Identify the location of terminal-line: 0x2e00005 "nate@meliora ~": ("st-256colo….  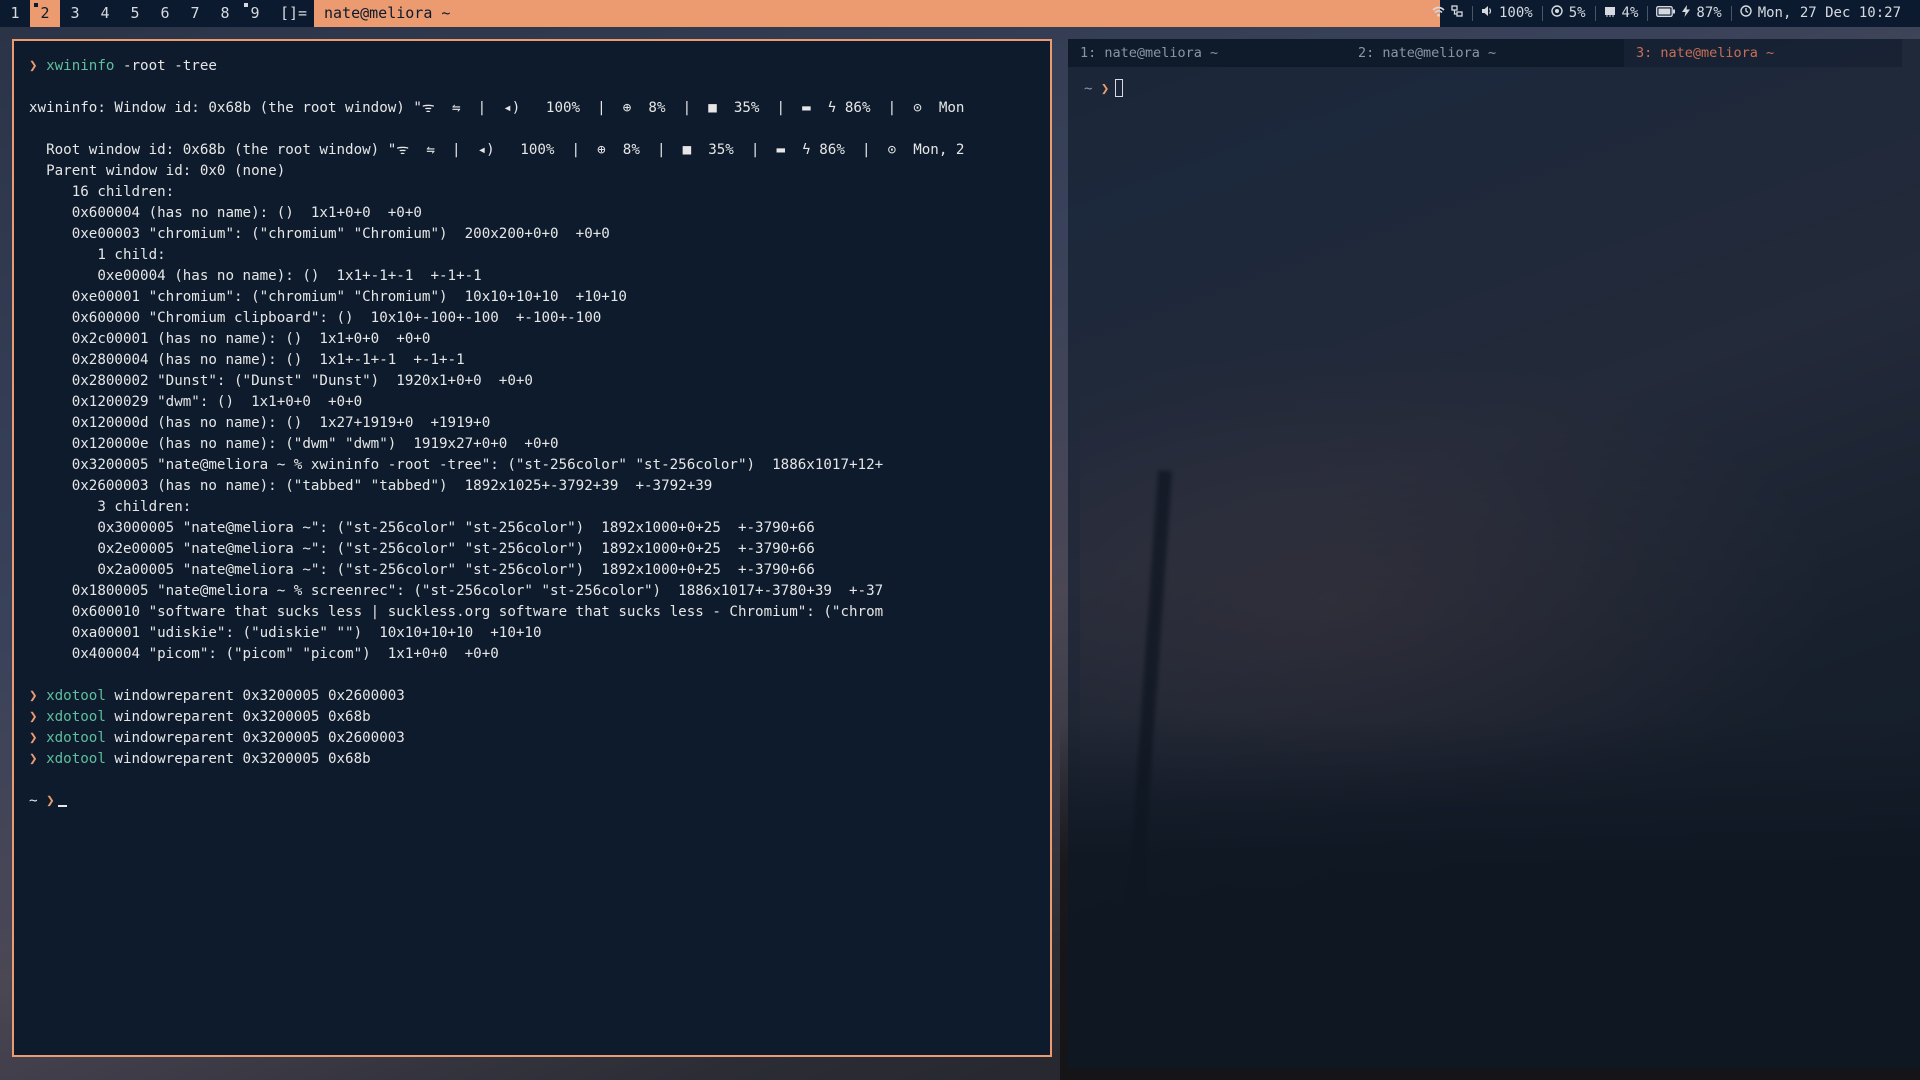
(534, 549).